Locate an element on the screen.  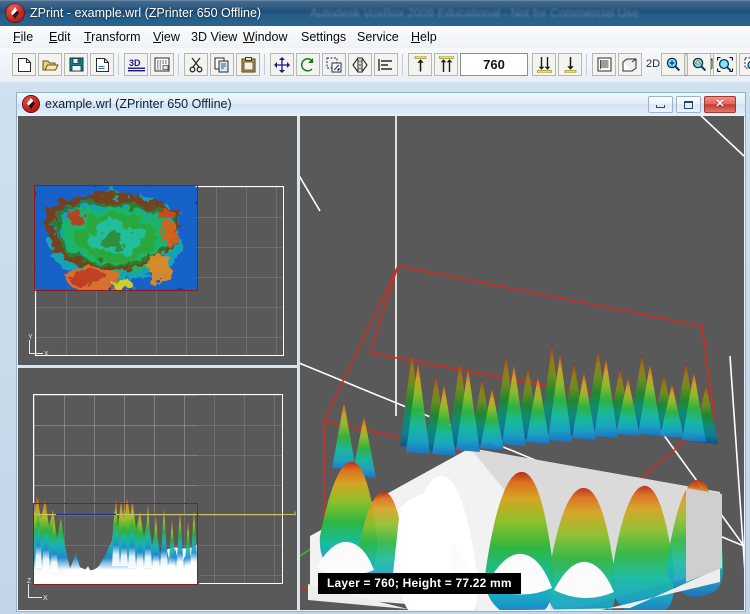
zoom-window-icon is located at coordinates (747, 63).